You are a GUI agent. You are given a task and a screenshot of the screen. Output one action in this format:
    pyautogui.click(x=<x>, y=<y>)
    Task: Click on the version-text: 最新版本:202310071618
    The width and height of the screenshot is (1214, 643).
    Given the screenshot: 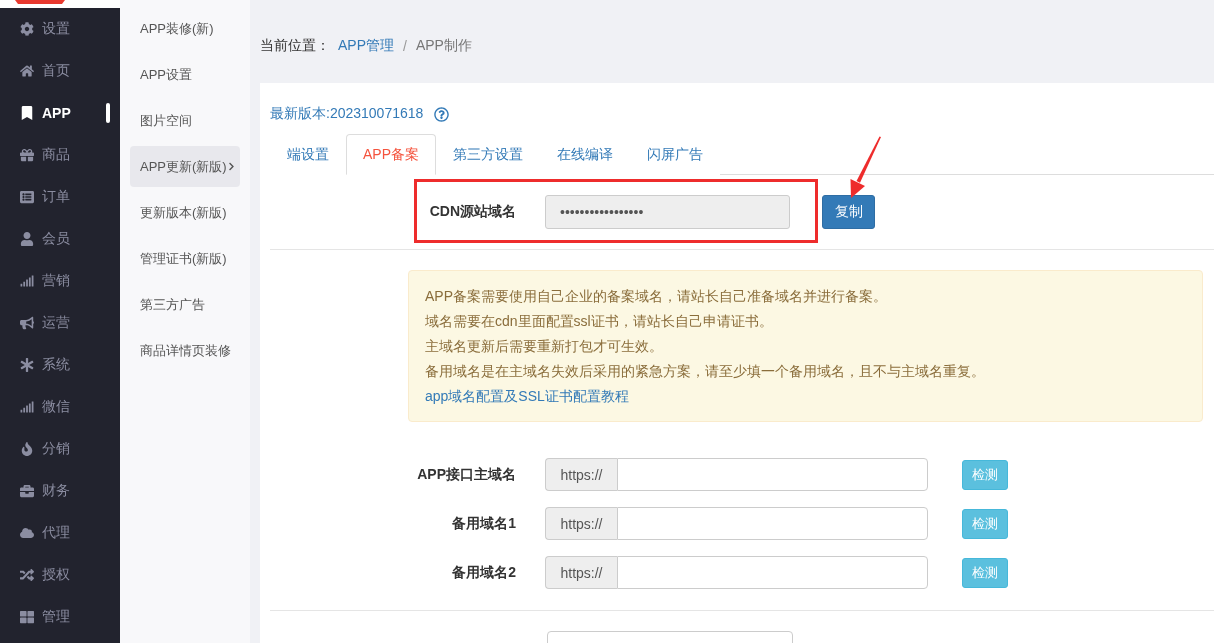 What is the action you would take?
    pyautogui.click(x=347, y=114)
    